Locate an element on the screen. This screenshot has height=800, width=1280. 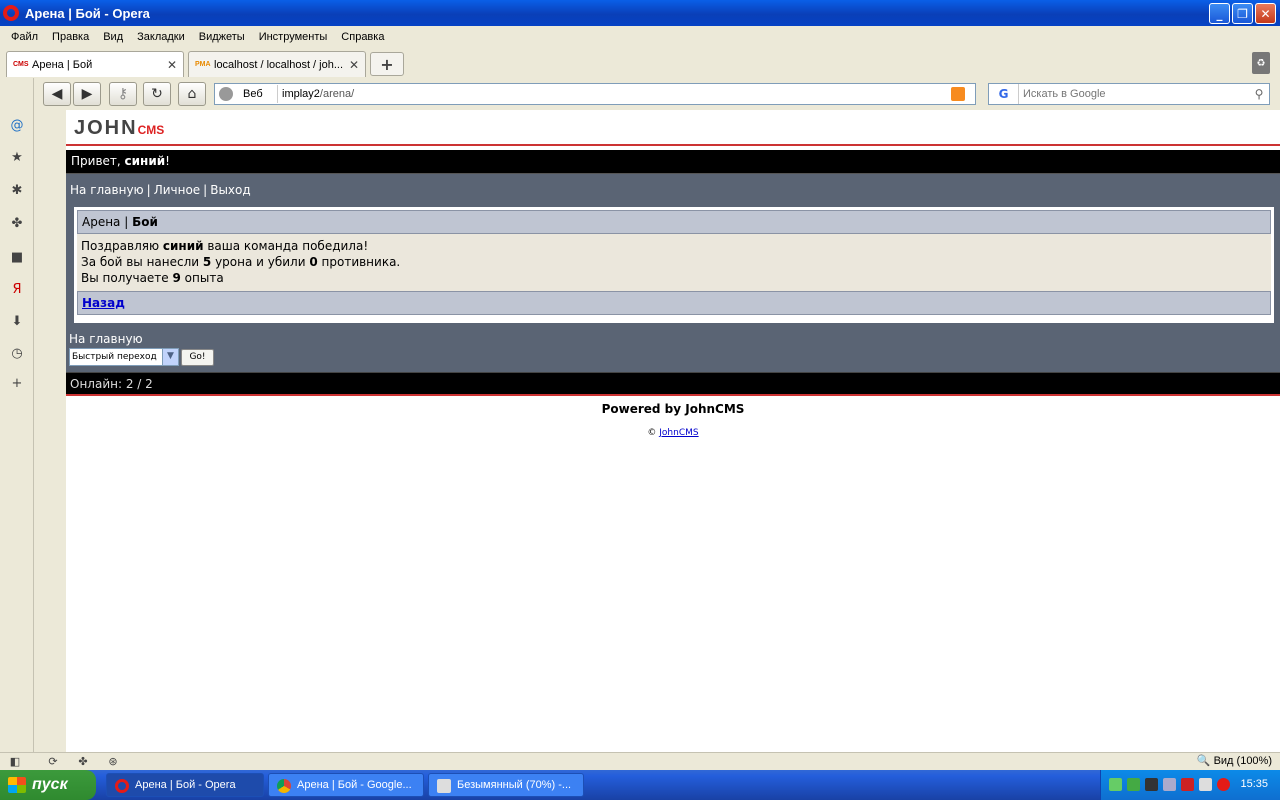
opera-logo-icon is located at coordinates (11, 13).